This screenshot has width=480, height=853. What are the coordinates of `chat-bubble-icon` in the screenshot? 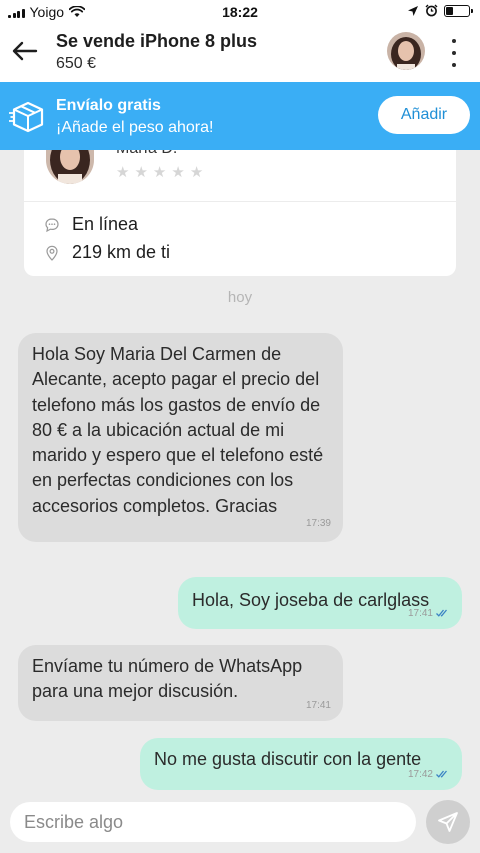 It's located at (52, 224).